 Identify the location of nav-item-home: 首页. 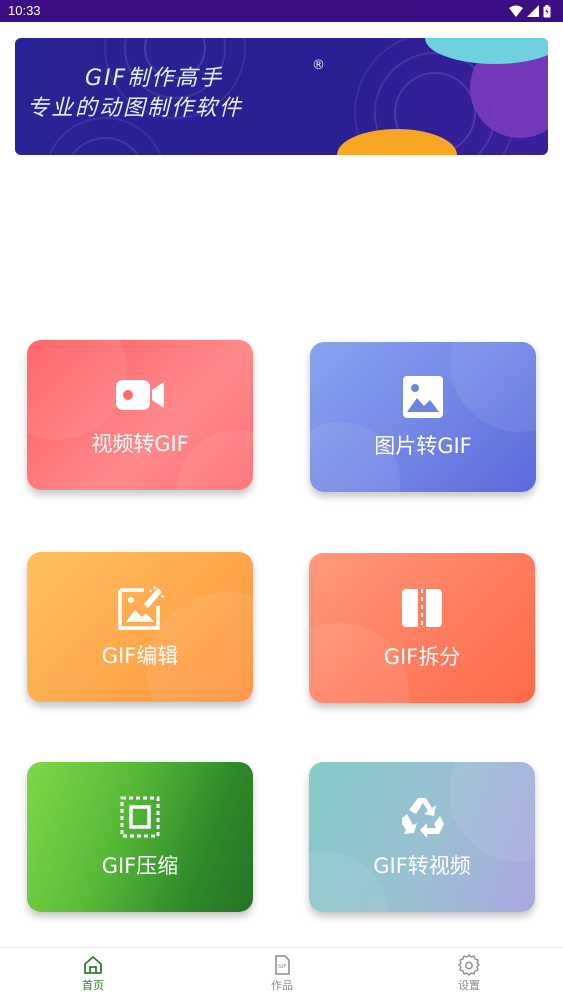
(93, 973).